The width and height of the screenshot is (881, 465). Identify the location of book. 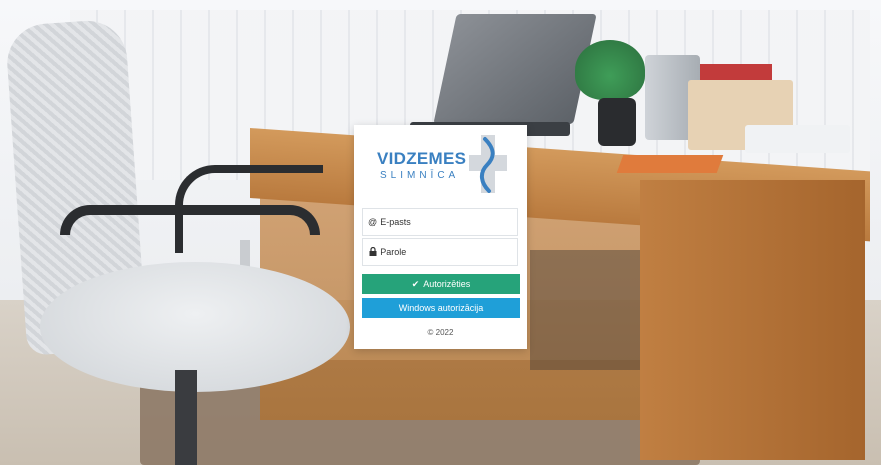
(736, 72).